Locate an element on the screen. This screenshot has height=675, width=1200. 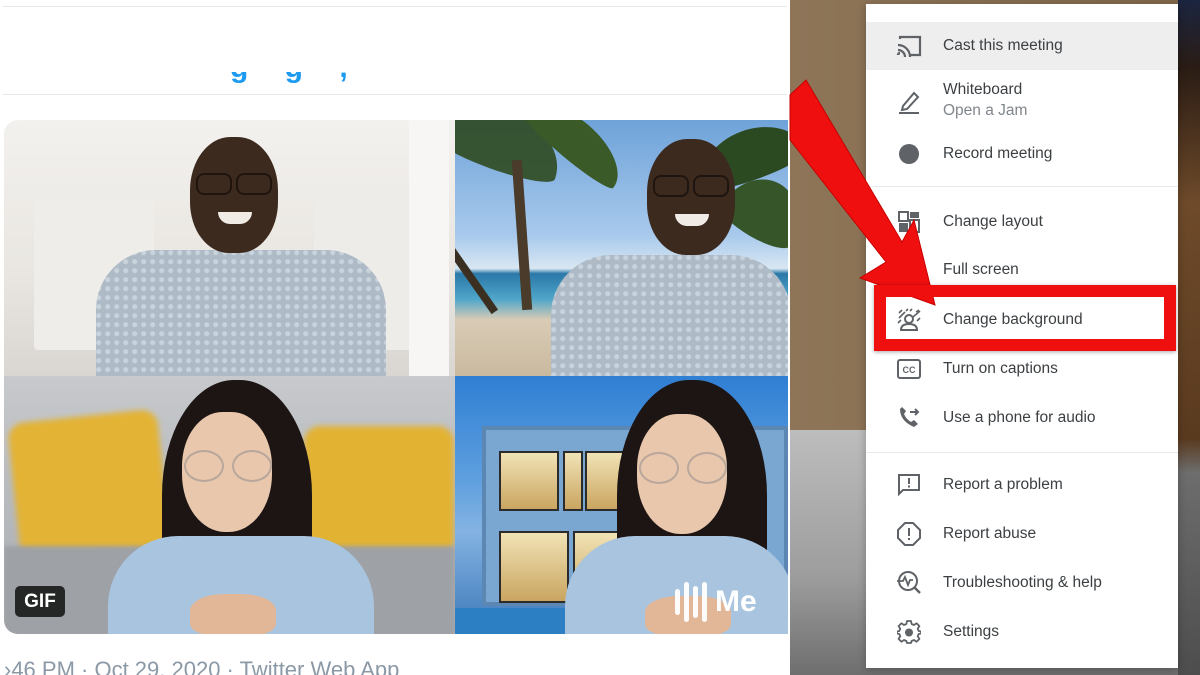
menu-item-troubleshooting-help: Troubleshooting & help is located at coordinates (1022, 583).